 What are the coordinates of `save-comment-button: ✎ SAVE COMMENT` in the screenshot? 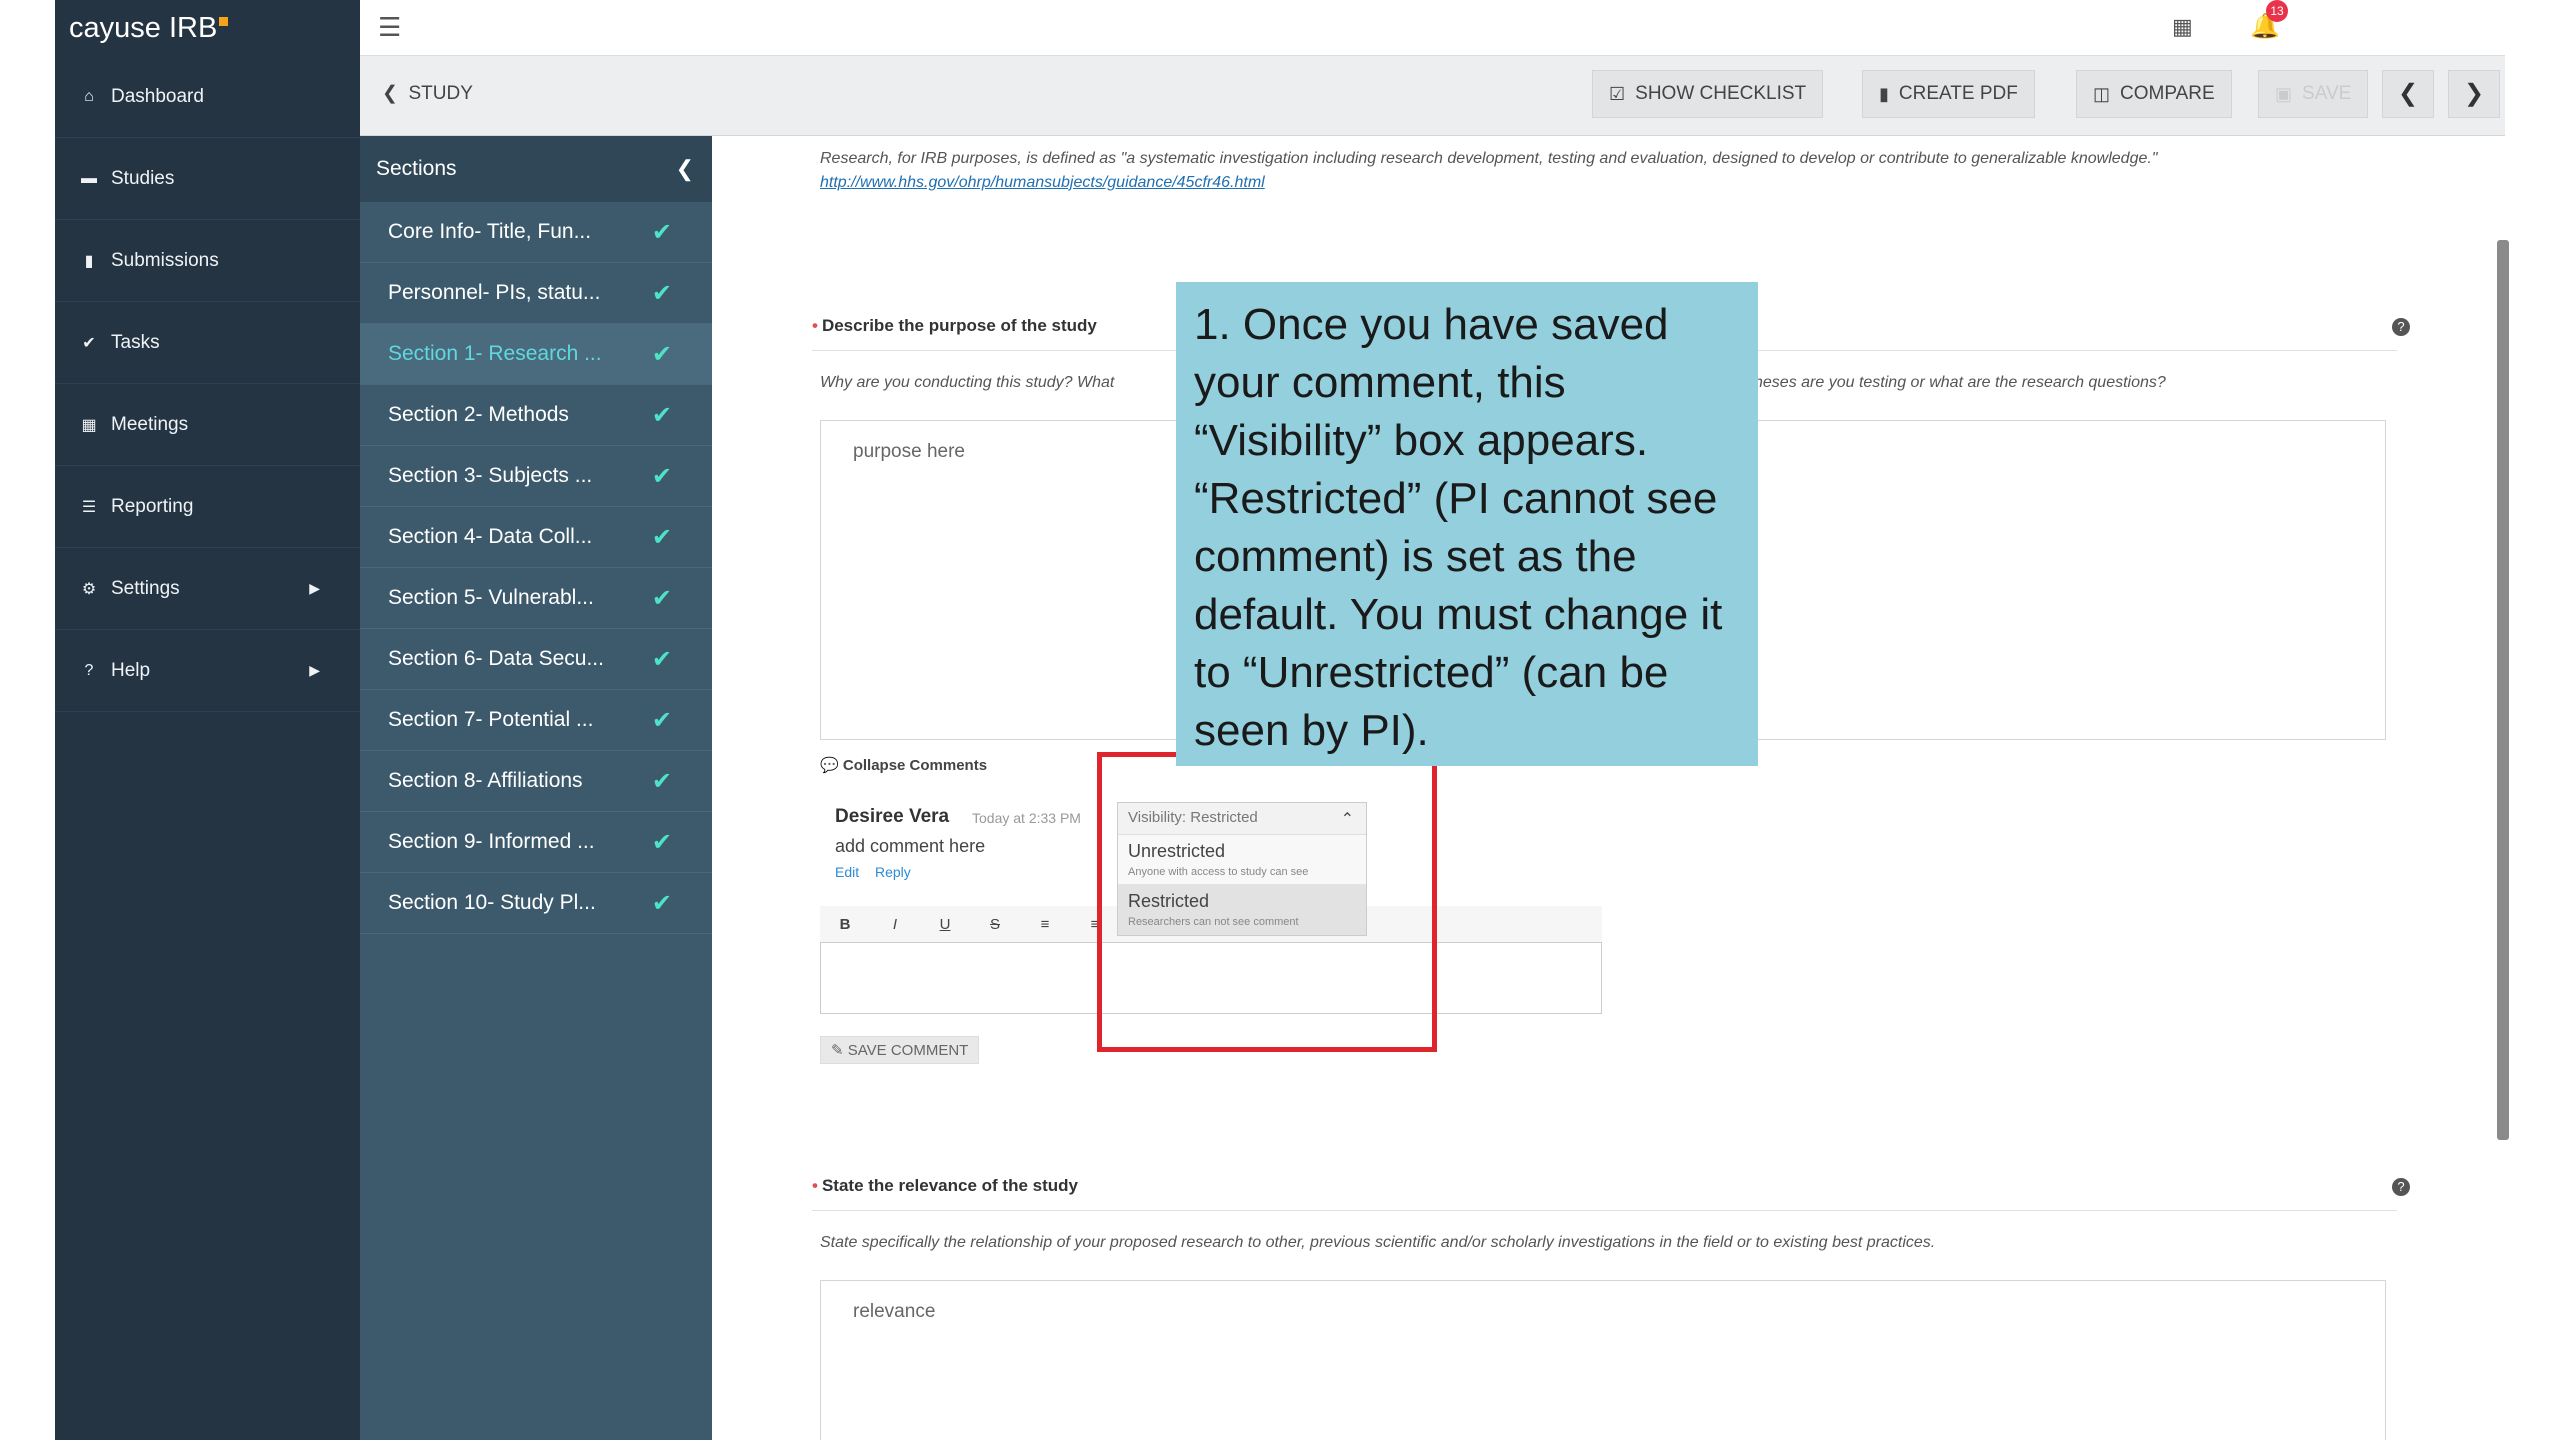 It's located at (900, 1050).